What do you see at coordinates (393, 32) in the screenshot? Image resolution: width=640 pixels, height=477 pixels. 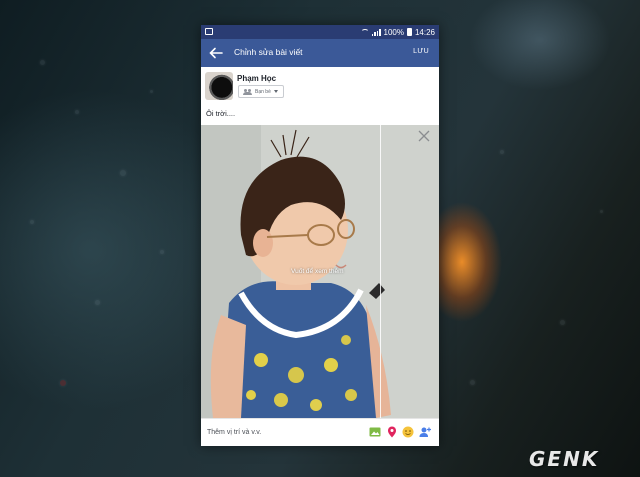 I see `battery-percent: 100%` at bounding box center [393, 32].